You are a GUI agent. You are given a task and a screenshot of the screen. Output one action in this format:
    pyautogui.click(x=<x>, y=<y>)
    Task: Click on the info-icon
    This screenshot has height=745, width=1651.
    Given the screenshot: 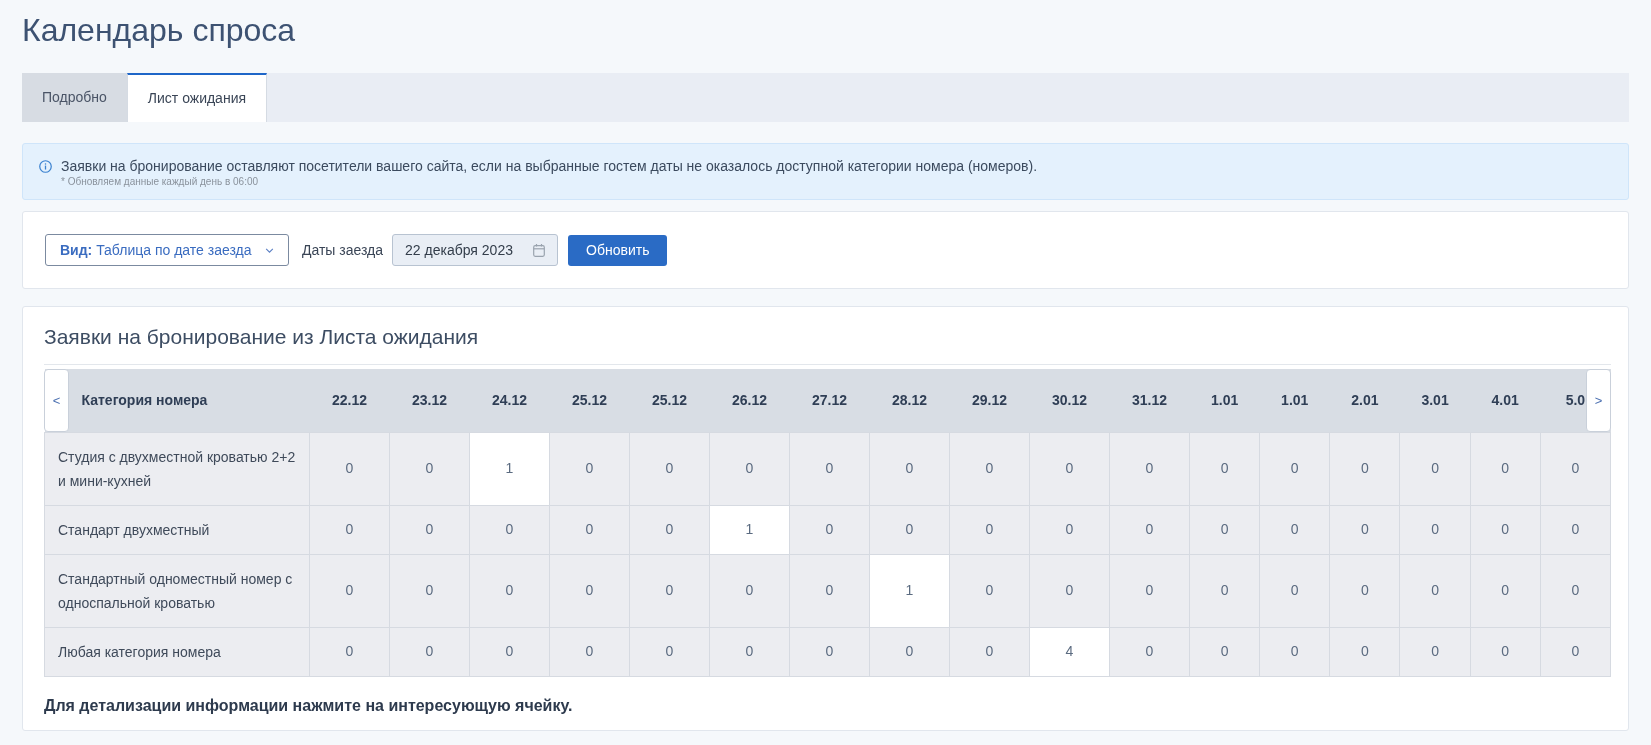 What is the action you would take?
    pyautogui.click(x=45, y=166)
    